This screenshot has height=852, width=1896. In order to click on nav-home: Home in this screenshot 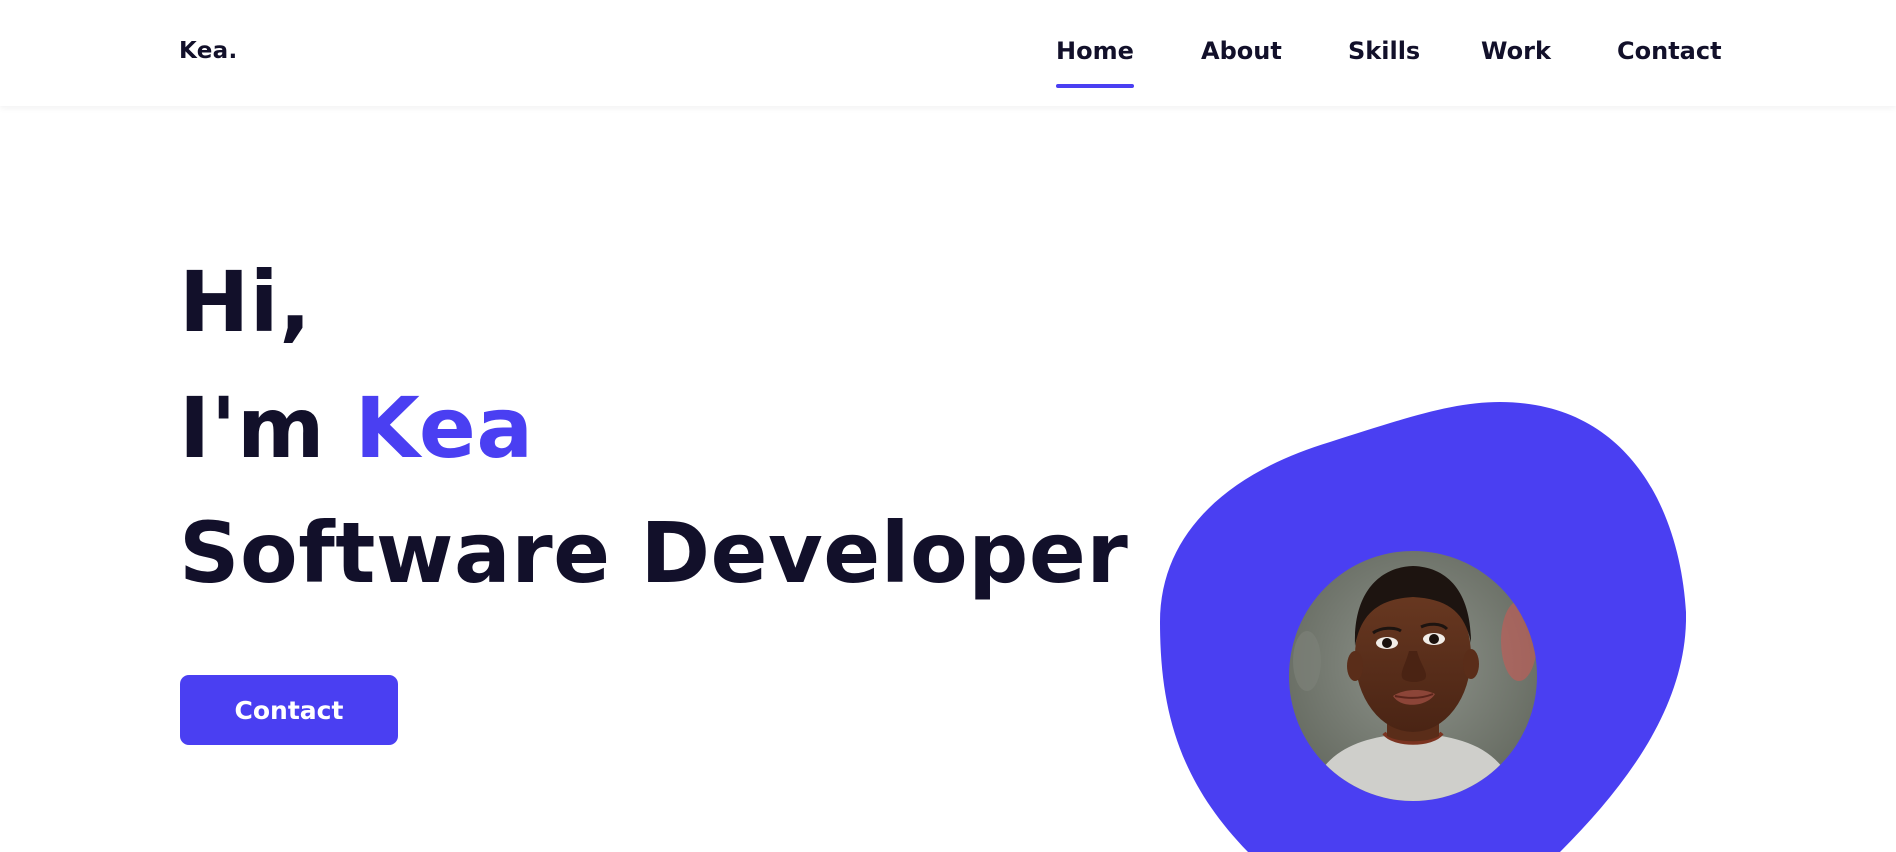, I will do `click(1095, 62)`.